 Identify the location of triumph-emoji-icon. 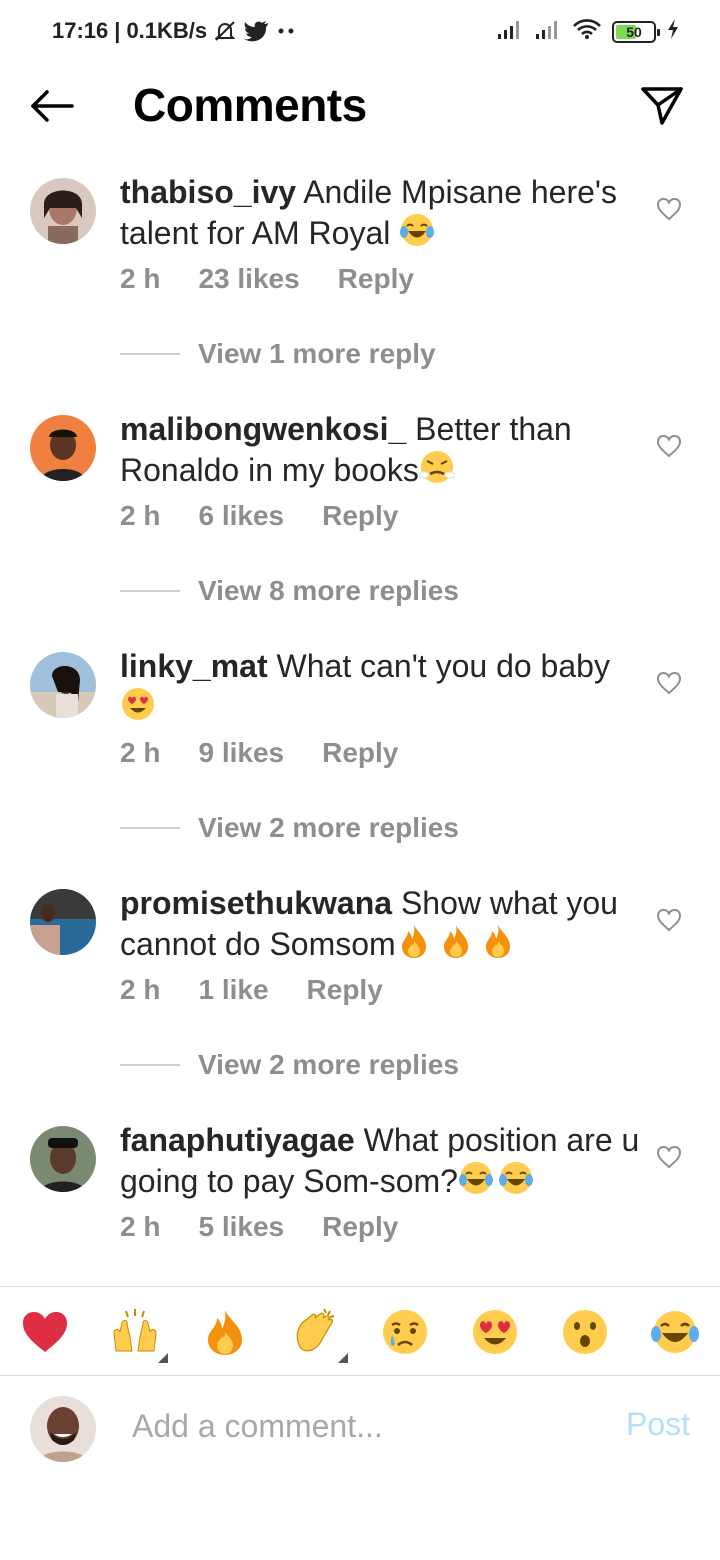
(436, 467).